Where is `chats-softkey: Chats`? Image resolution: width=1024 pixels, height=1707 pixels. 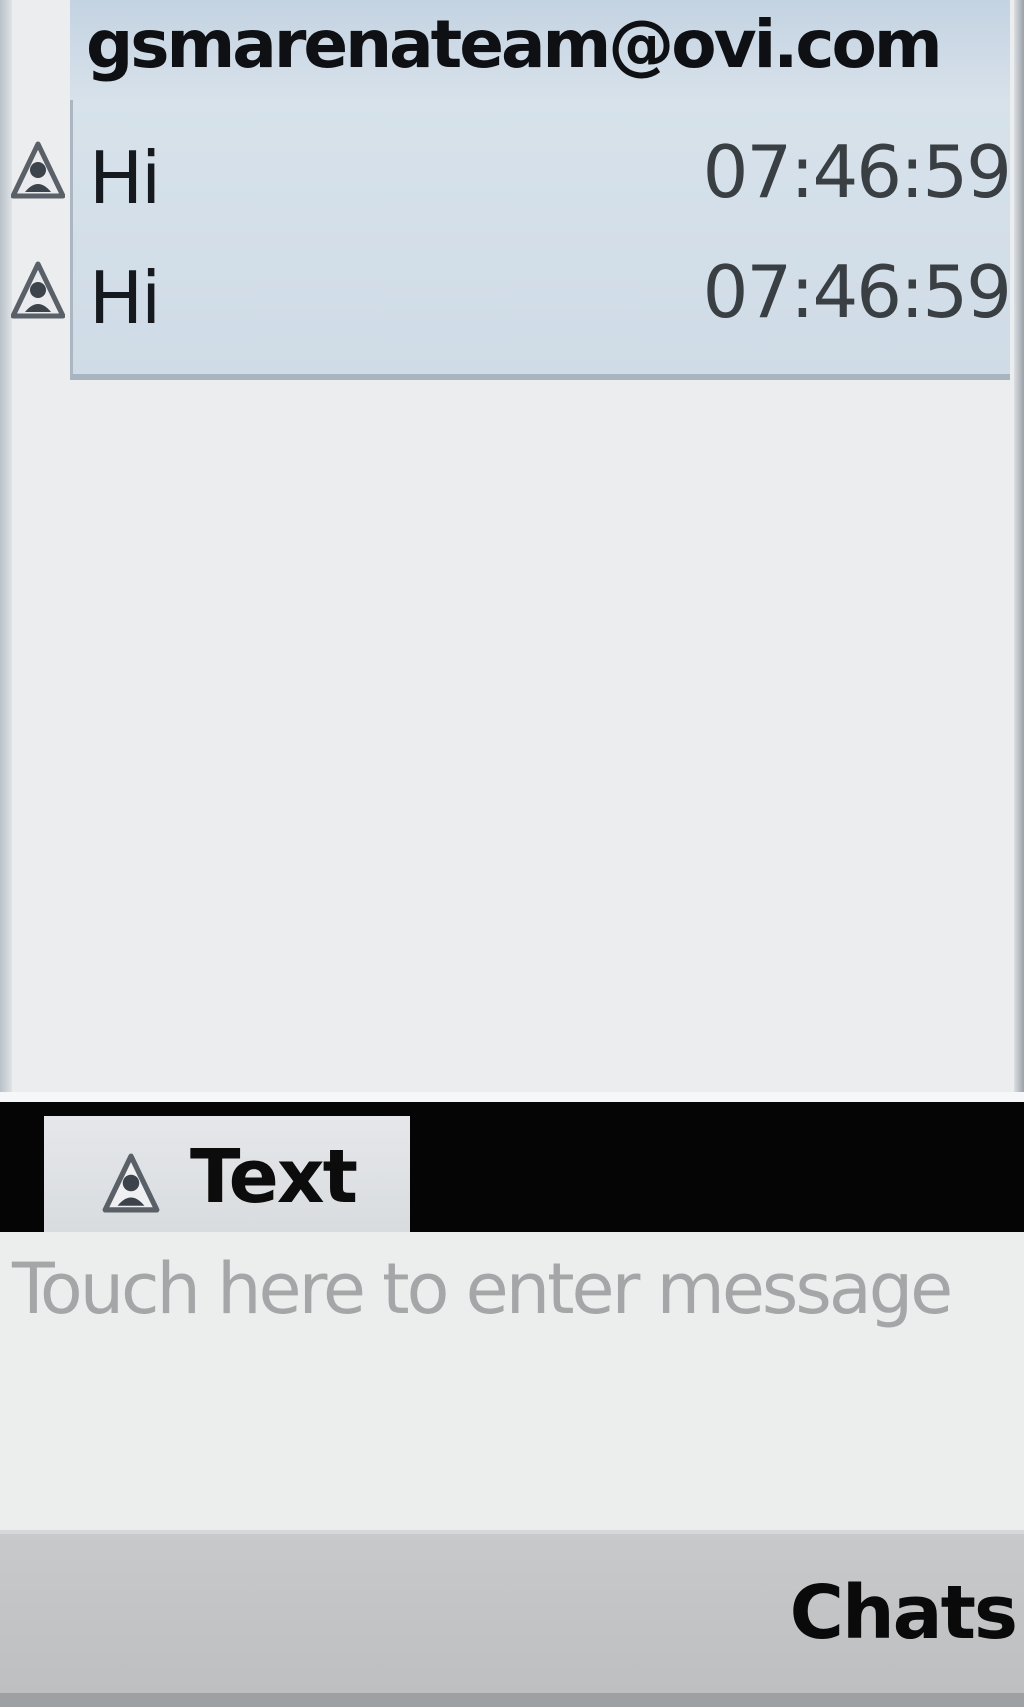 chats-softkey: Chats is located at coordinates (904, 1613).